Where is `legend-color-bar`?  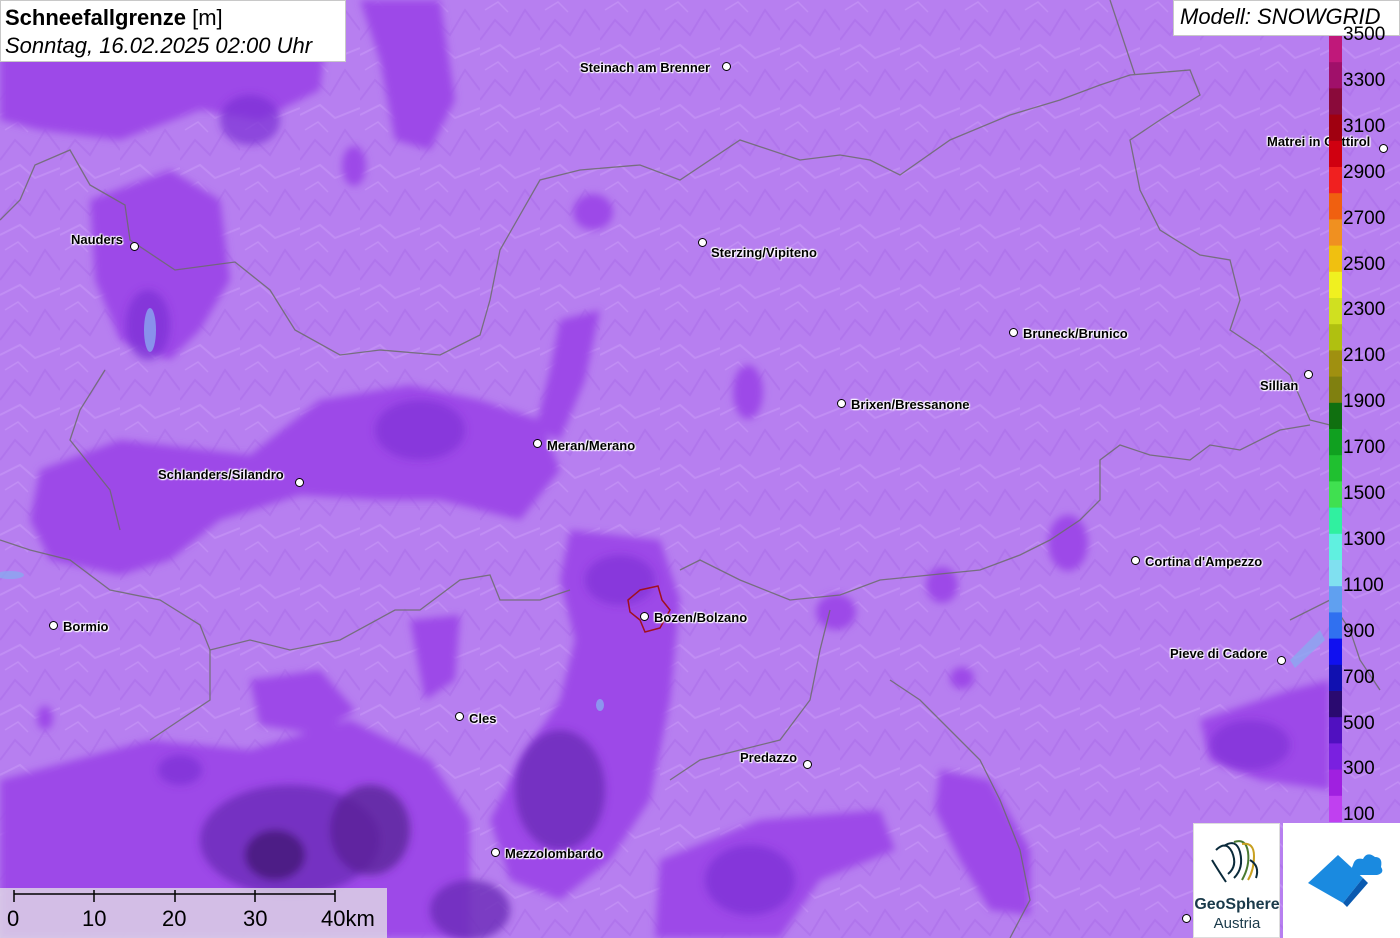
legend-color-bar is located at coordinates (1335, 429).